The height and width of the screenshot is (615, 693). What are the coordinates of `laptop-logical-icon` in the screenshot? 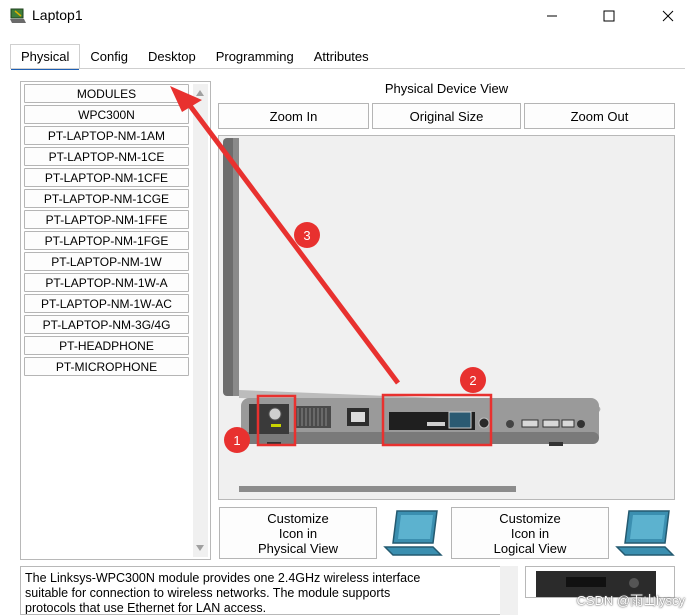 It's located at (645, 533).